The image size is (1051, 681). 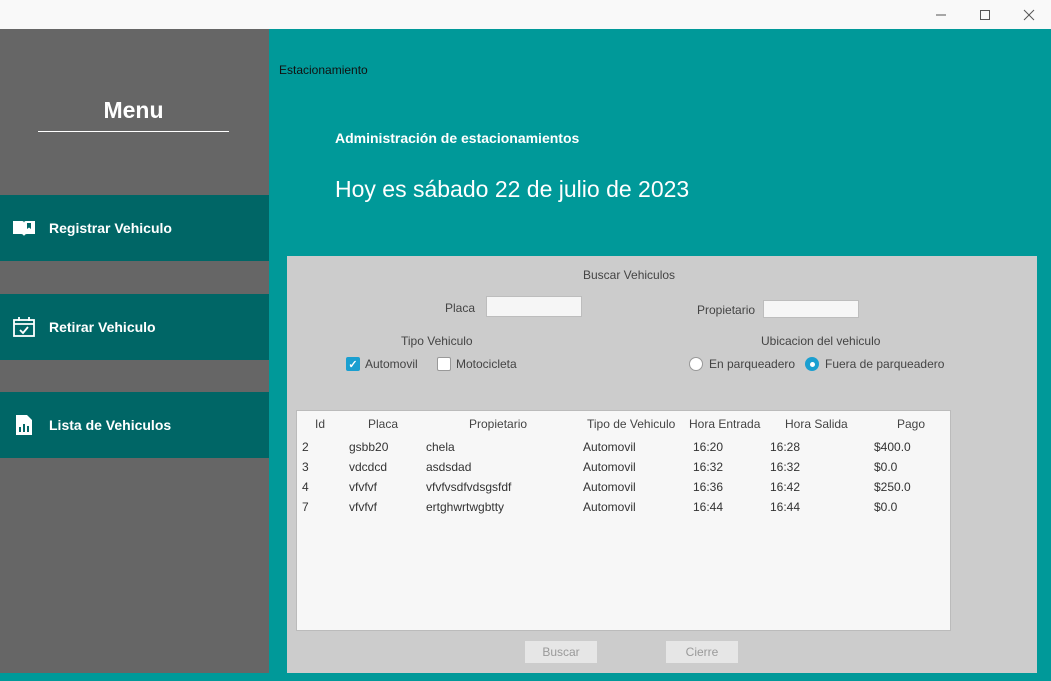 I want to click on fuera-parqueadero-radio: Fuera de parqueadero, so click(x=874, y=364).